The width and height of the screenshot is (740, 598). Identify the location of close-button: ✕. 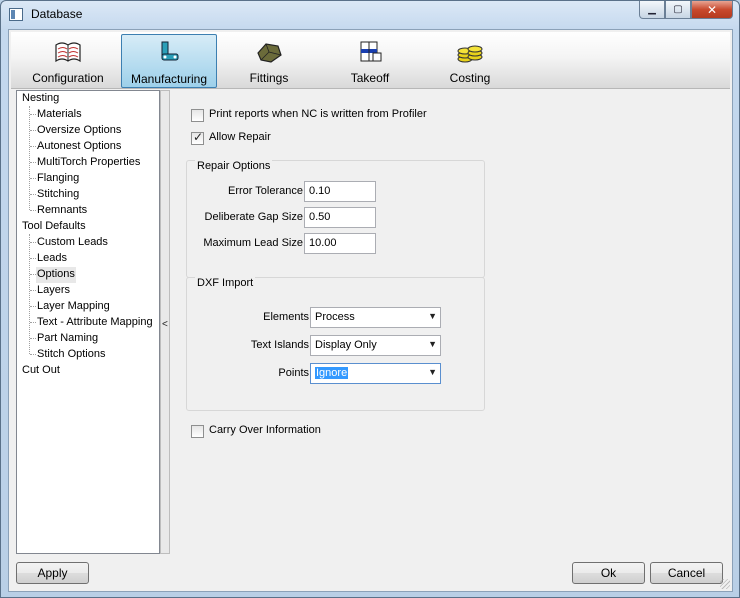
(712, 10).